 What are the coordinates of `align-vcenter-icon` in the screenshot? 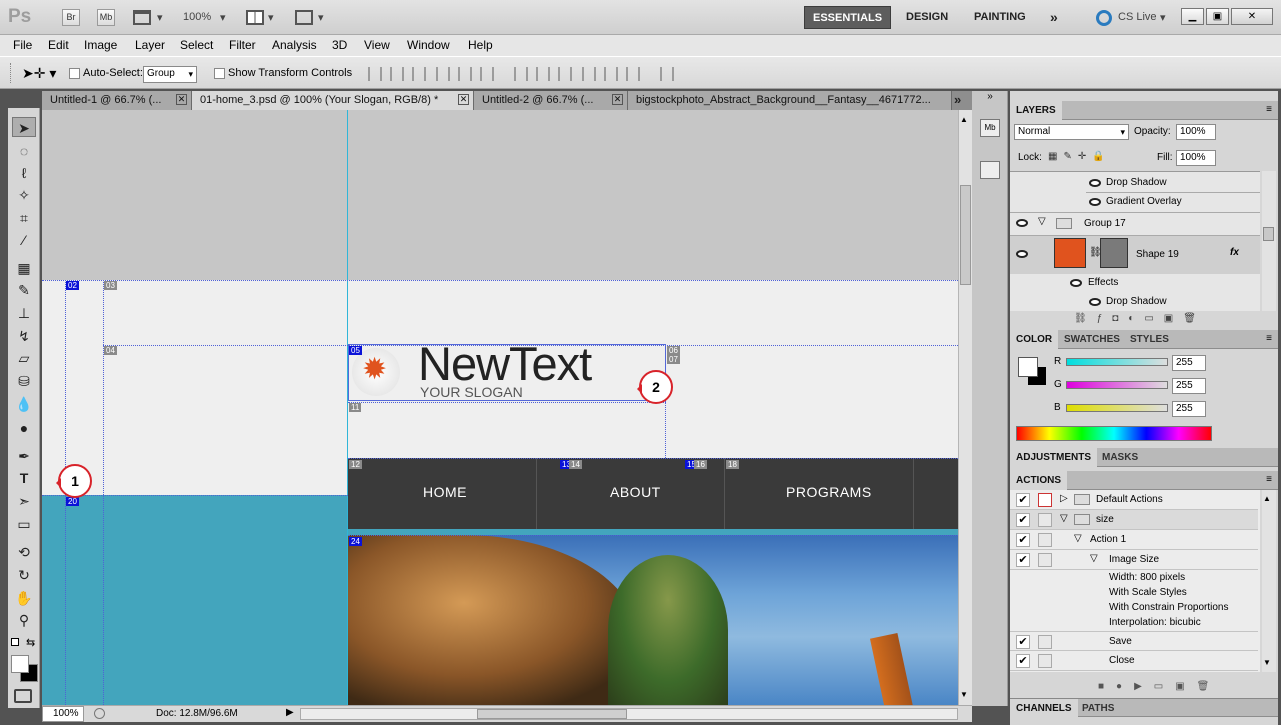 It's located at (397, 74).